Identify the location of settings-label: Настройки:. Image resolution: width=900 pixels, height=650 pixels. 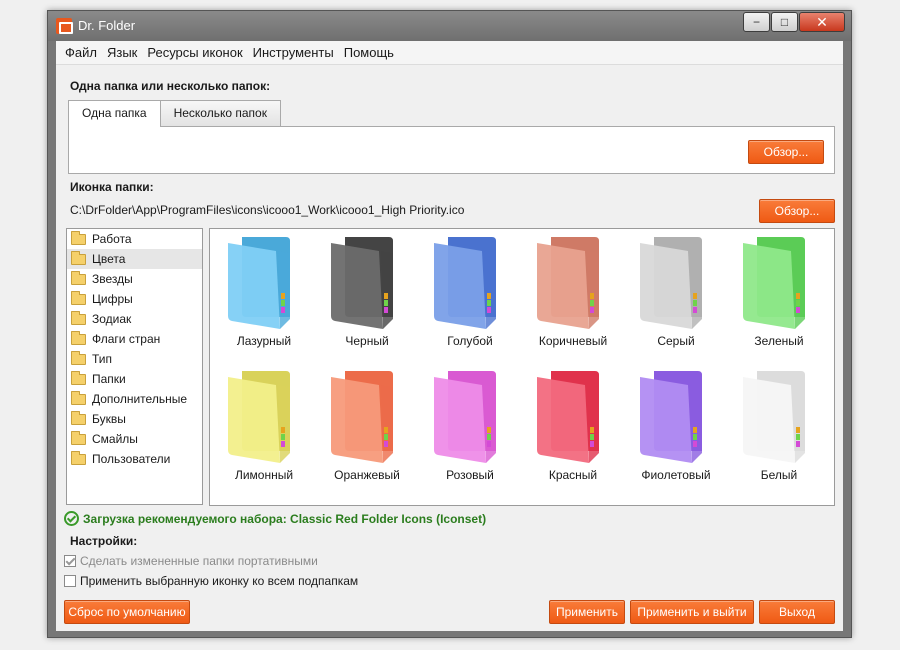
(104, 541).